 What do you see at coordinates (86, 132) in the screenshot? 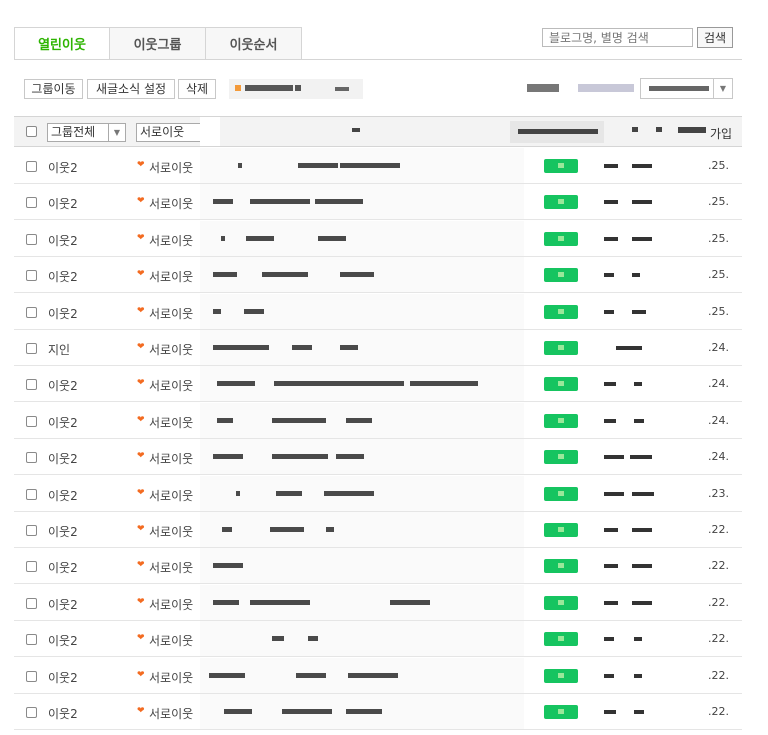
I see `group-filter-select: 그룹전체 ▼` at bounding box center [86, 132].